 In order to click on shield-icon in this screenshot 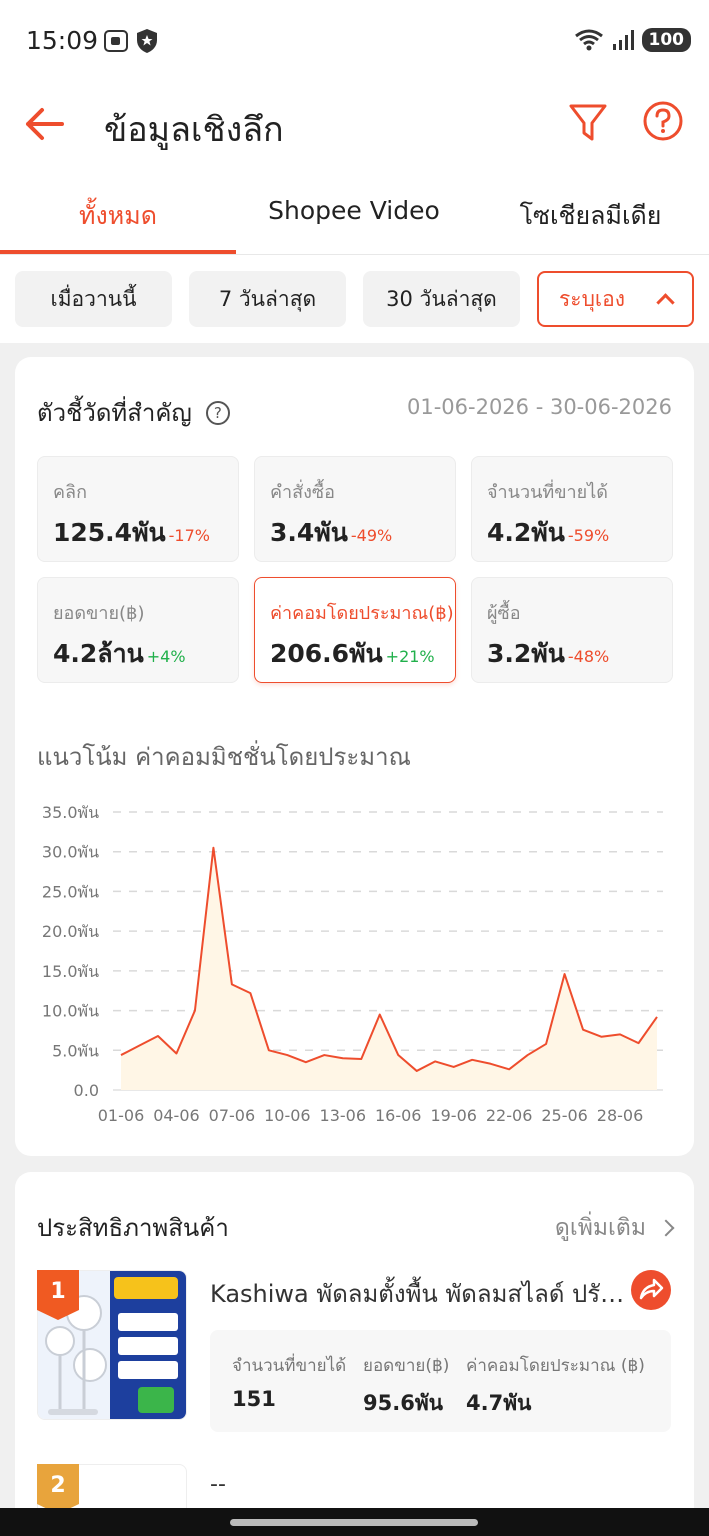, I will do `click(147, 41)`.